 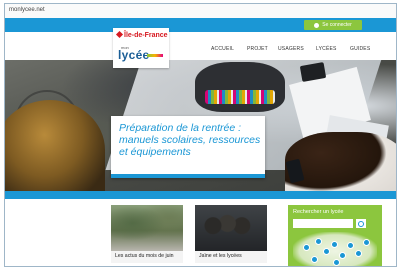 I want to click on logo-stripe, so click(x=155, y=55).